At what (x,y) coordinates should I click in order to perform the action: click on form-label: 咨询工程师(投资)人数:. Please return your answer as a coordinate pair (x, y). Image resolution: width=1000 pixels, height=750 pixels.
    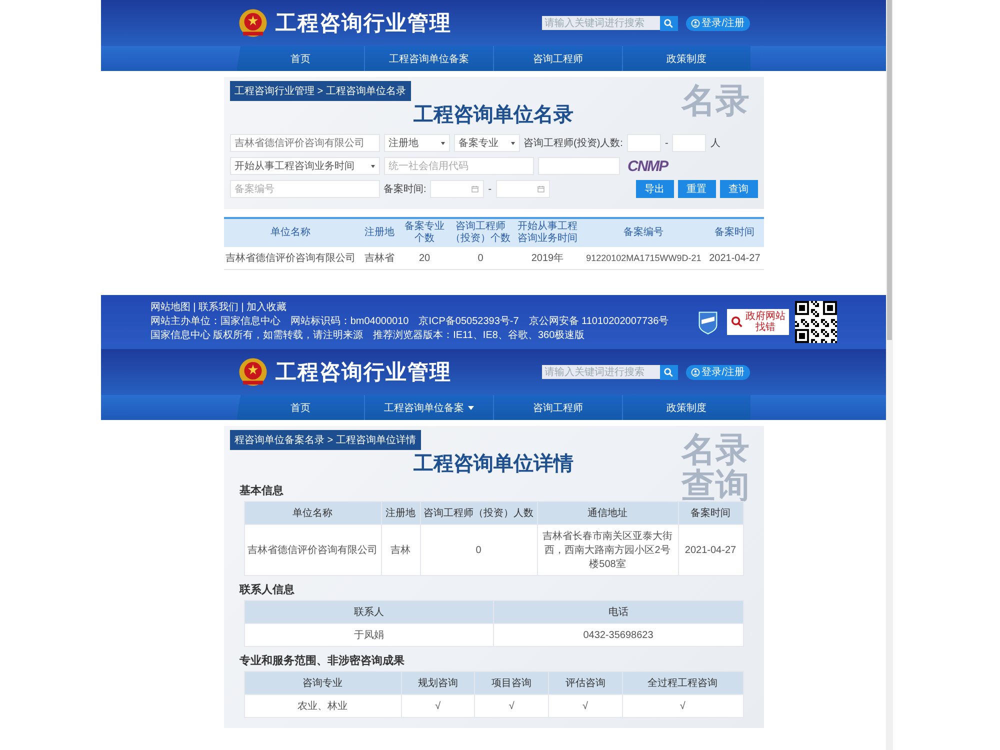
    Looking at the image, I should click on (573, 143).